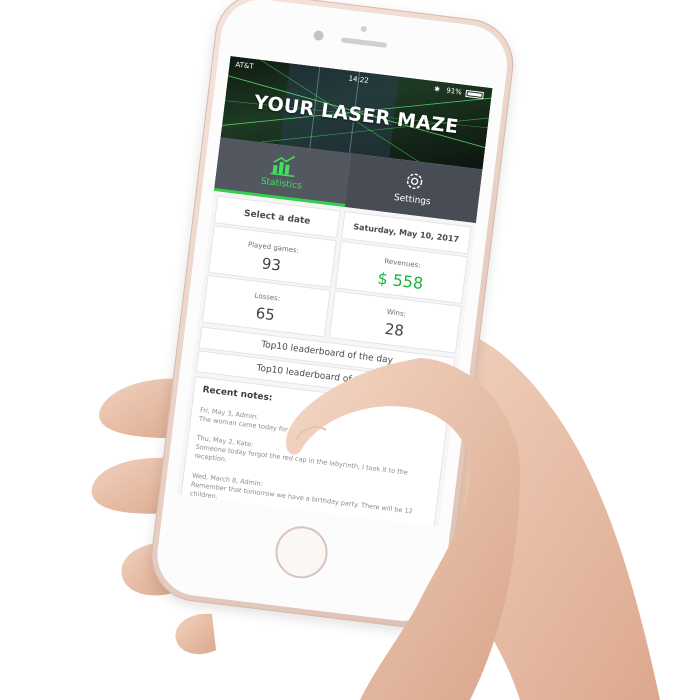 This screenshot has height=700, width=700. I want to click on earpiece-speaker, so click(364, 42).